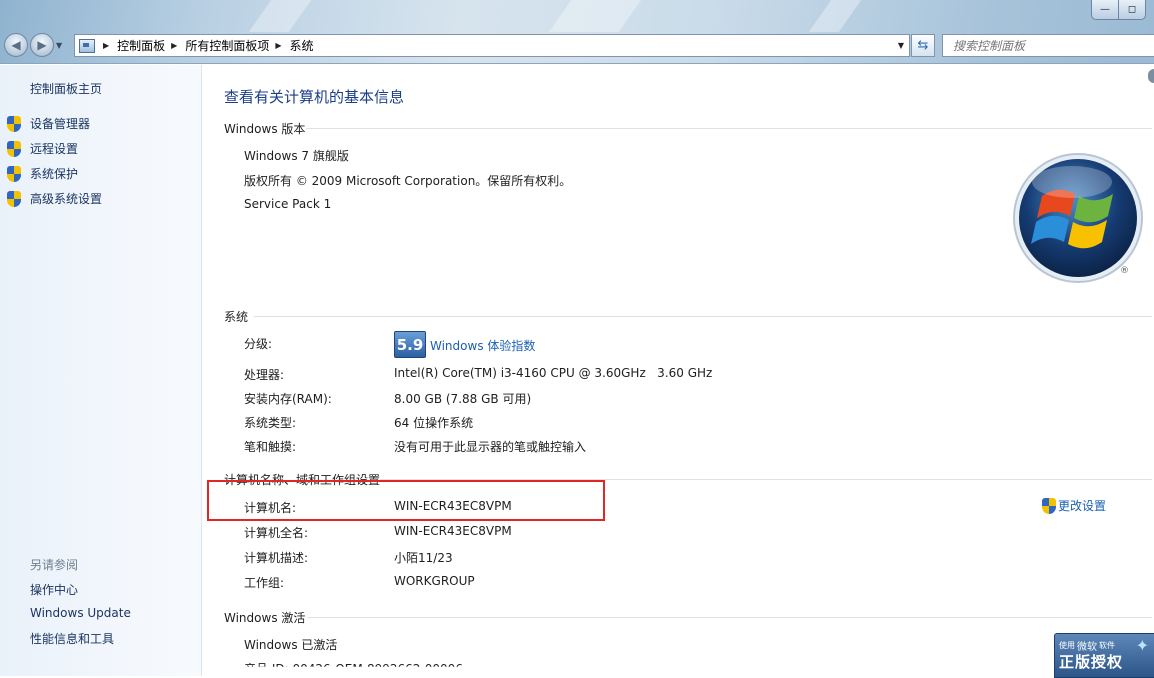  I want to click on genuine-badge-title: 正版授权, so click(1091, 662).